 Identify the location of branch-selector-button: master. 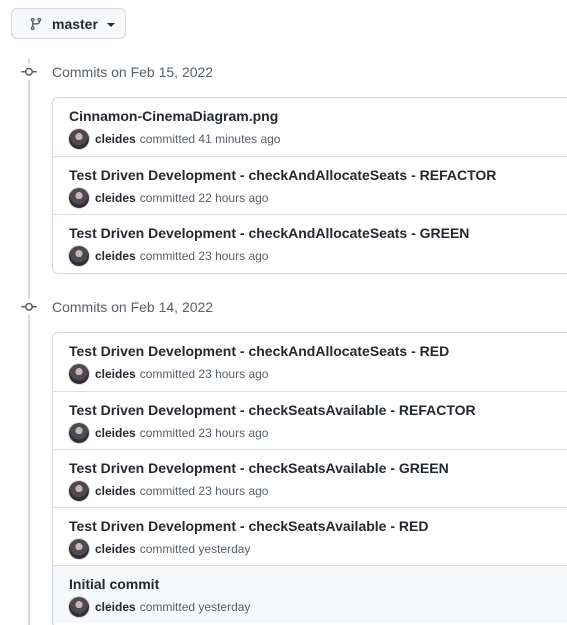
(68, 23).